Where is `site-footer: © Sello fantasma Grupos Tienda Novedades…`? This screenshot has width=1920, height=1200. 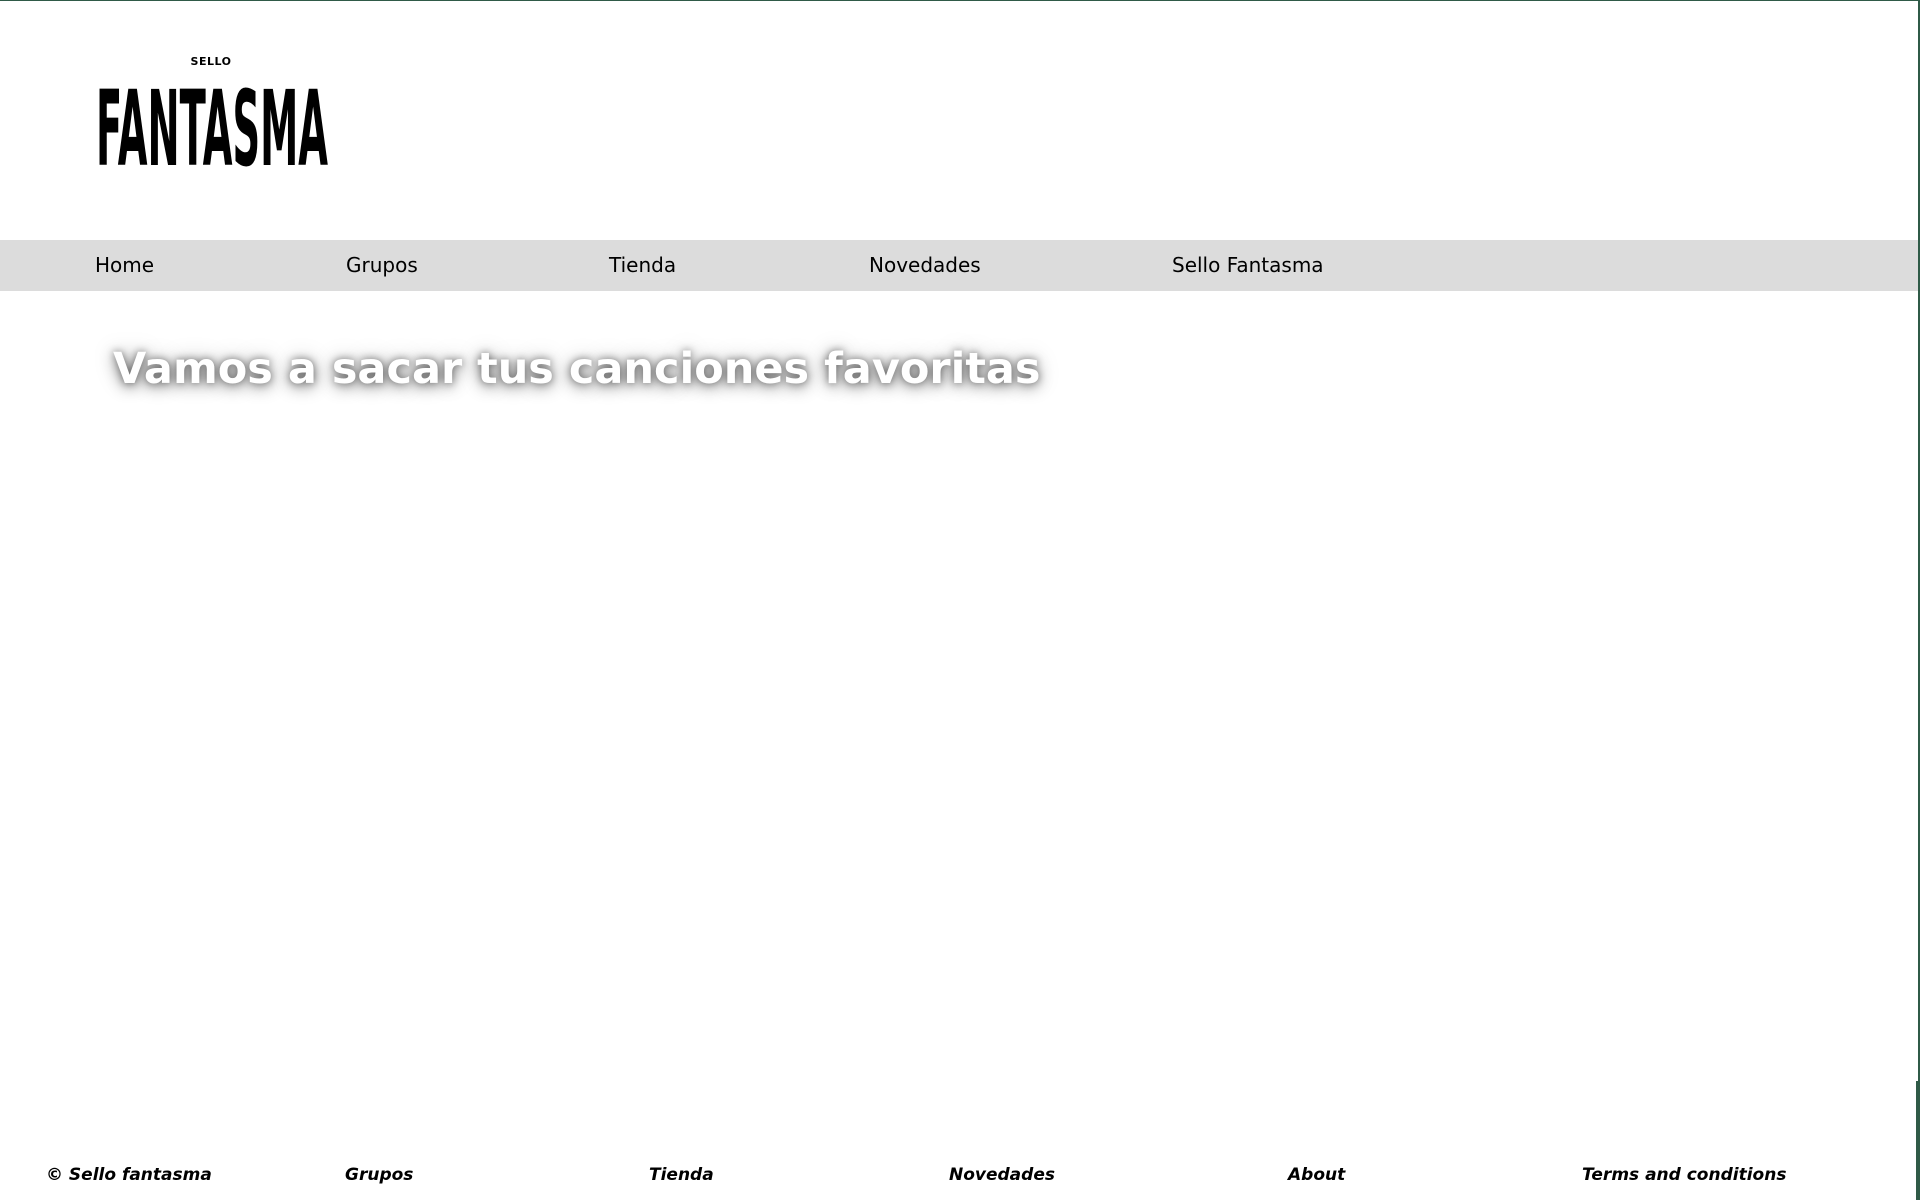 site-footer: © Sello fantasma Grupos Tienda Novedades… is located at coordinates (959, 1175).